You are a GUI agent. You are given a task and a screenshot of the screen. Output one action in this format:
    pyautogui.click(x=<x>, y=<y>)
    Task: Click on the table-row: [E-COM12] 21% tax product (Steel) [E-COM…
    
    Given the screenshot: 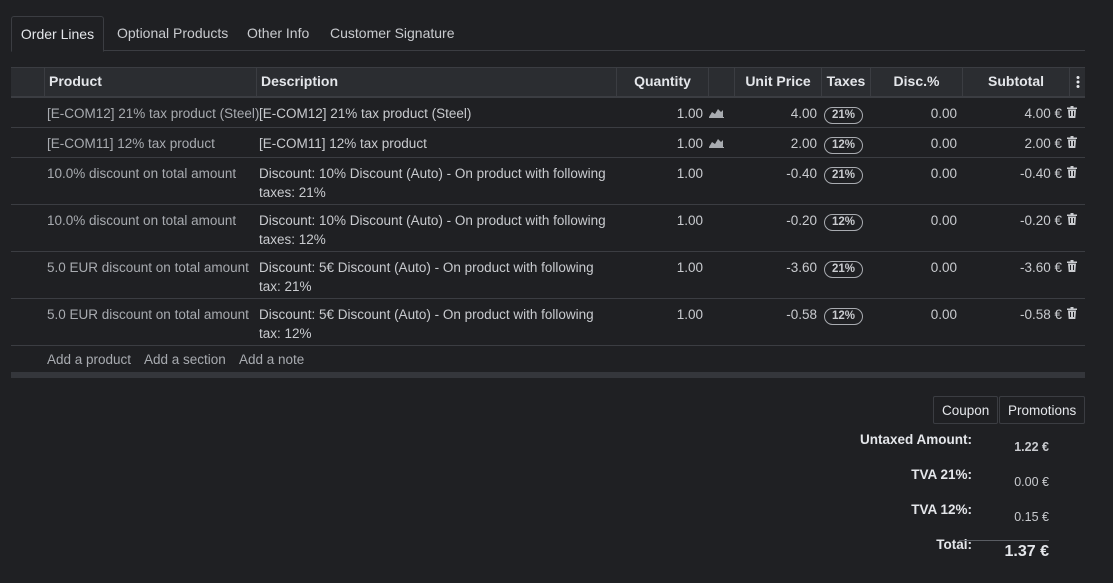 What is the action you would take?
    pyautogui.click(x=548, y=113)
    